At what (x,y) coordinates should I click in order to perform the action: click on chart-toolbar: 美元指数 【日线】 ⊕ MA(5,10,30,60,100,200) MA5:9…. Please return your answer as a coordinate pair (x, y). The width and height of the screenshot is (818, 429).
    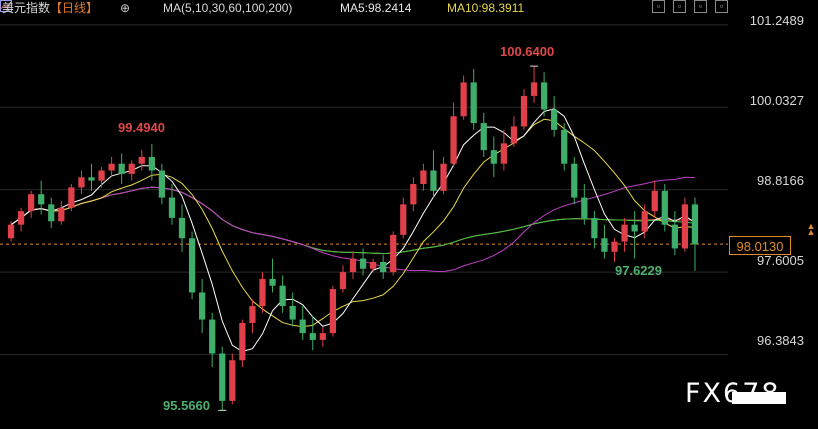
    Looking at the image, I should click on (409, 8).